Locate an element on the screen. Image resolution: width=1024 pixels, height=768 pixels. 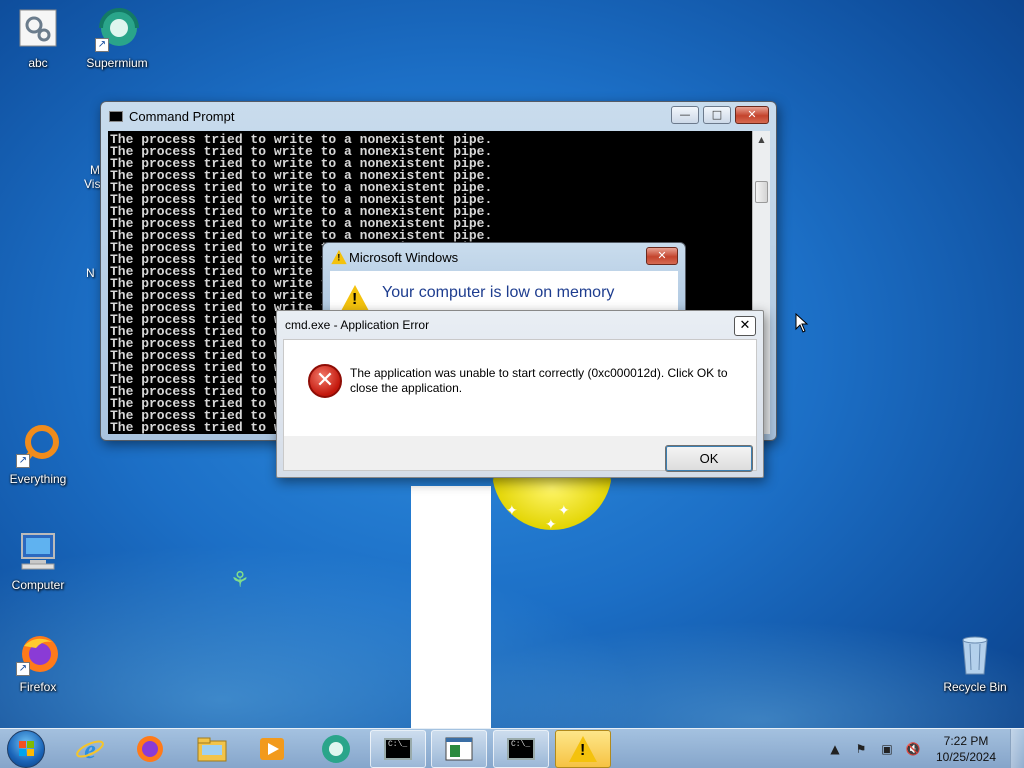
settings-file-icon is located at coordinates (38, 30).